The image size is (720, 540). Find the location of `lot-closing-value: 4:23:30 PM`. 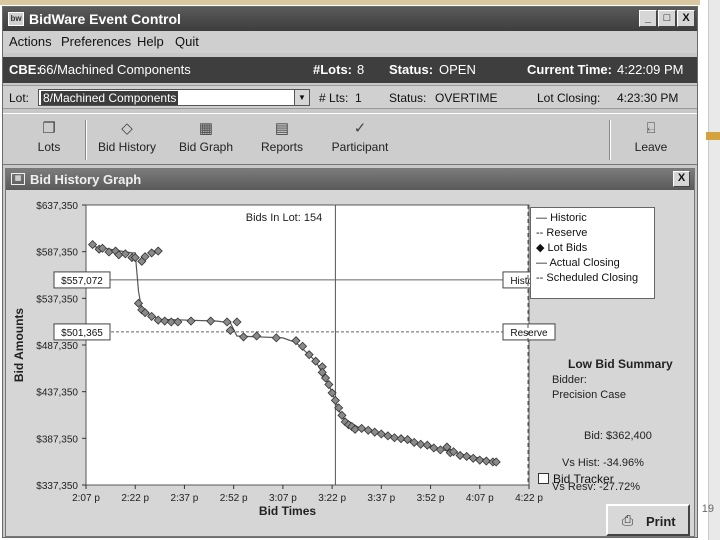

lot-closing-value: 4:23:30 PM is located at coordinates (648, 98).